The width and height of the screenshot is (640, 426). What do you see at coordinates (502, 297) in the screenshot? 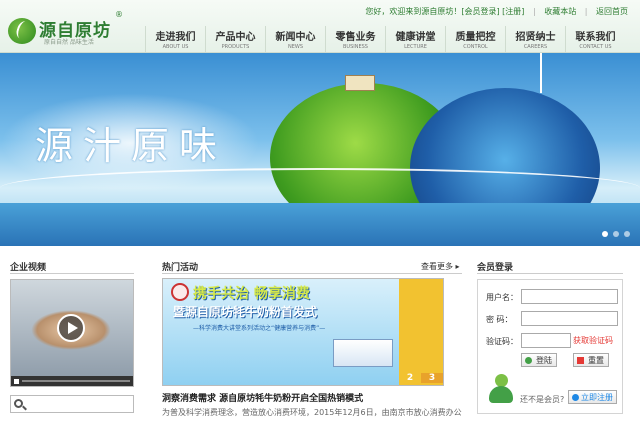
I see `username-label: 用户名：` at bounding box center [502, 297].